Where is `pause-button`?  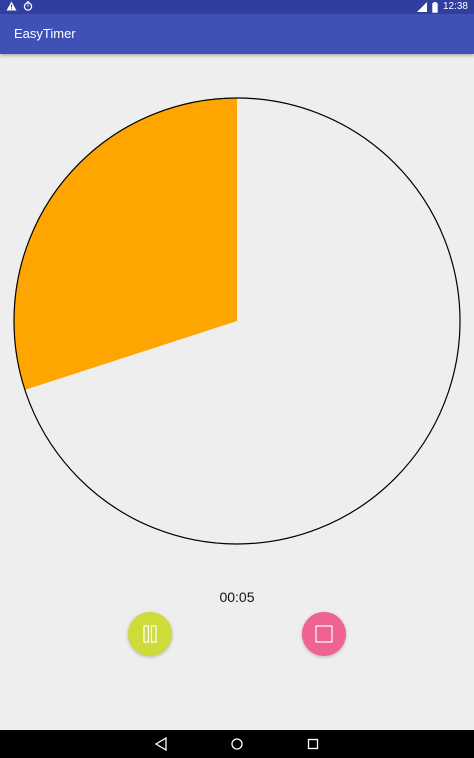 pause-button is located at coordinates (150, 634).